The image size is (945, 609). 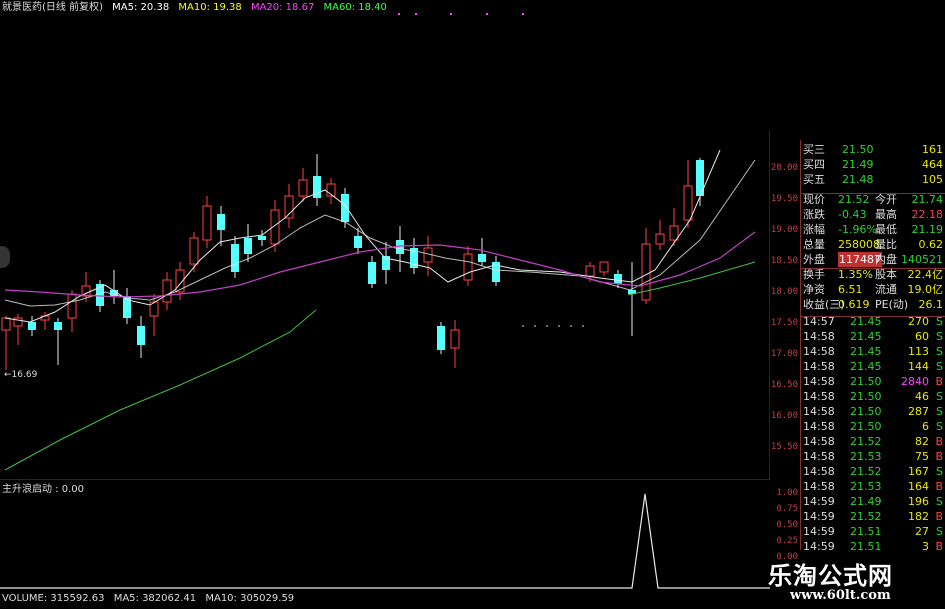 What do you see at coordinates (784, 230) in the screenshot?
I see `axis-label: 19.00` at bounding box center [784, 230].